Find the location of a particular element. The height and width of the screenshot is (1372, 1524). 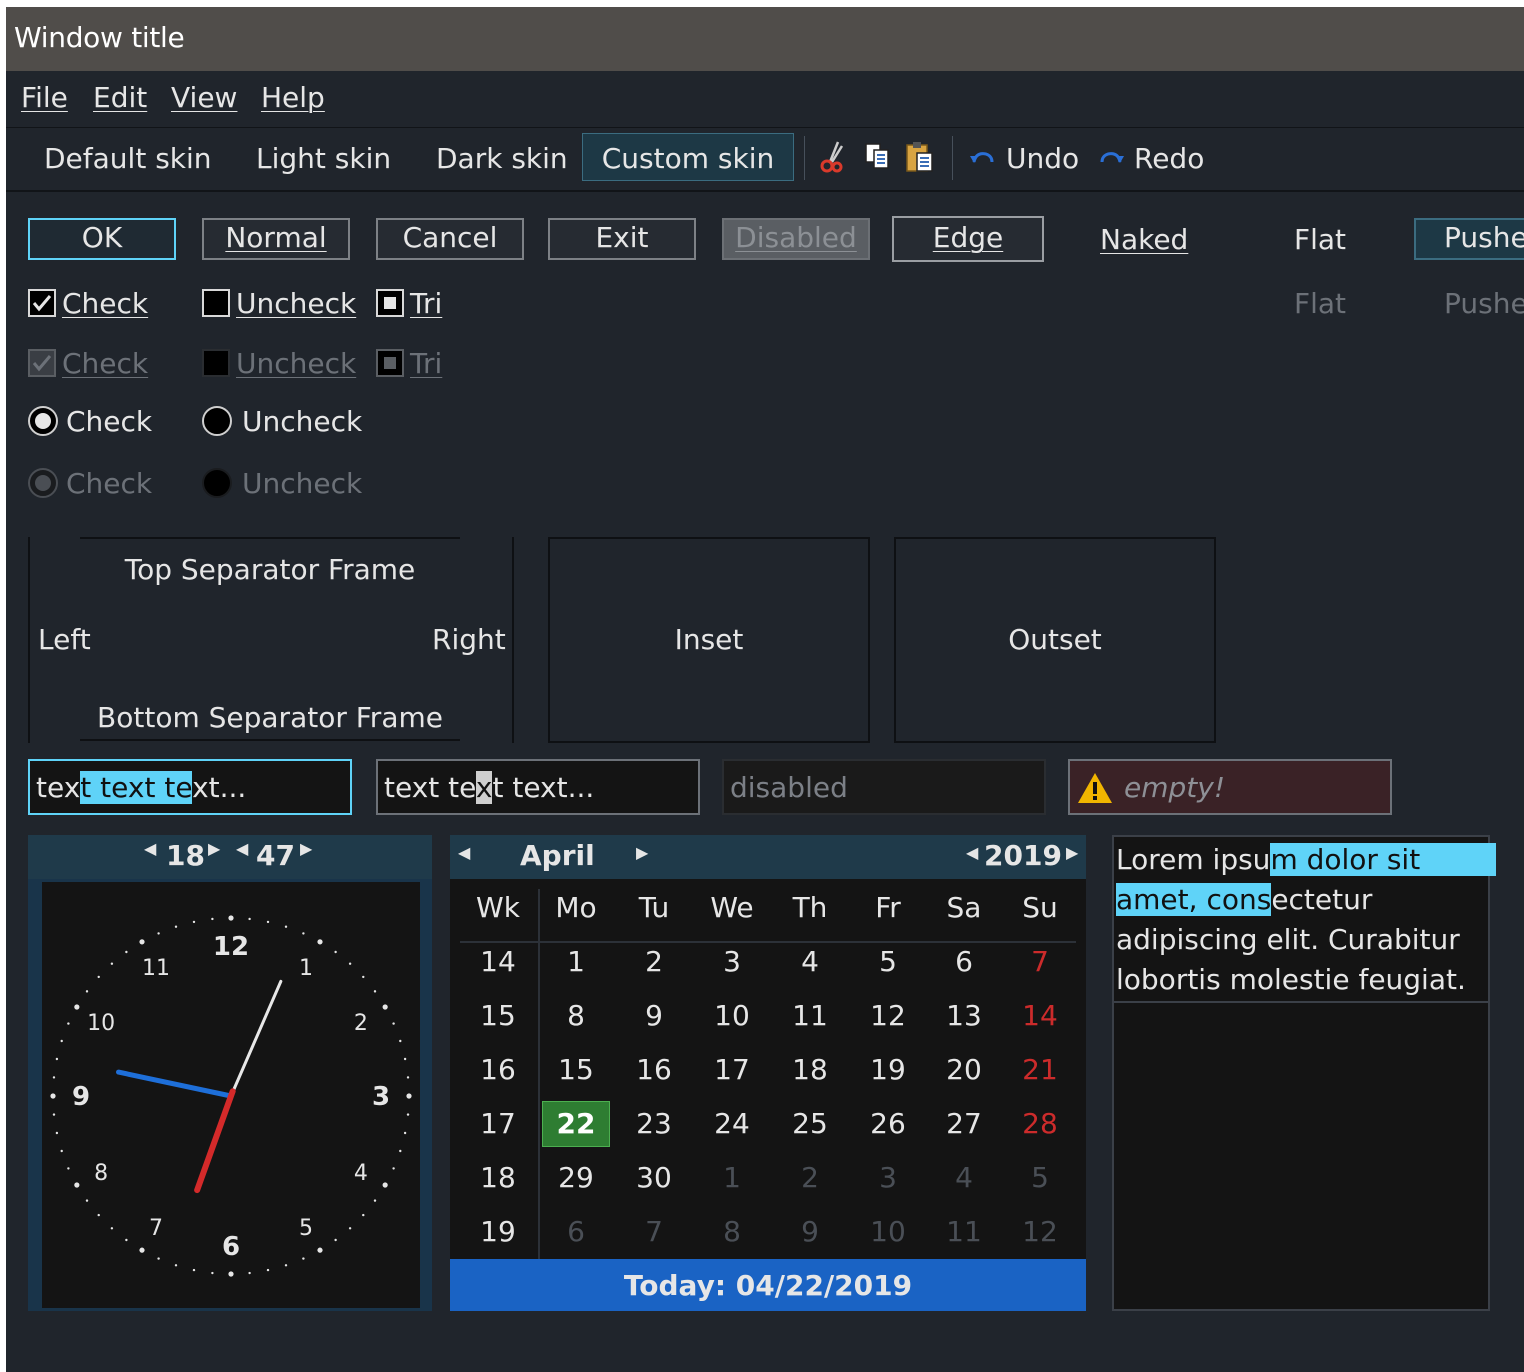

calendar-day: 13 is located at coordinates (964, 1015).